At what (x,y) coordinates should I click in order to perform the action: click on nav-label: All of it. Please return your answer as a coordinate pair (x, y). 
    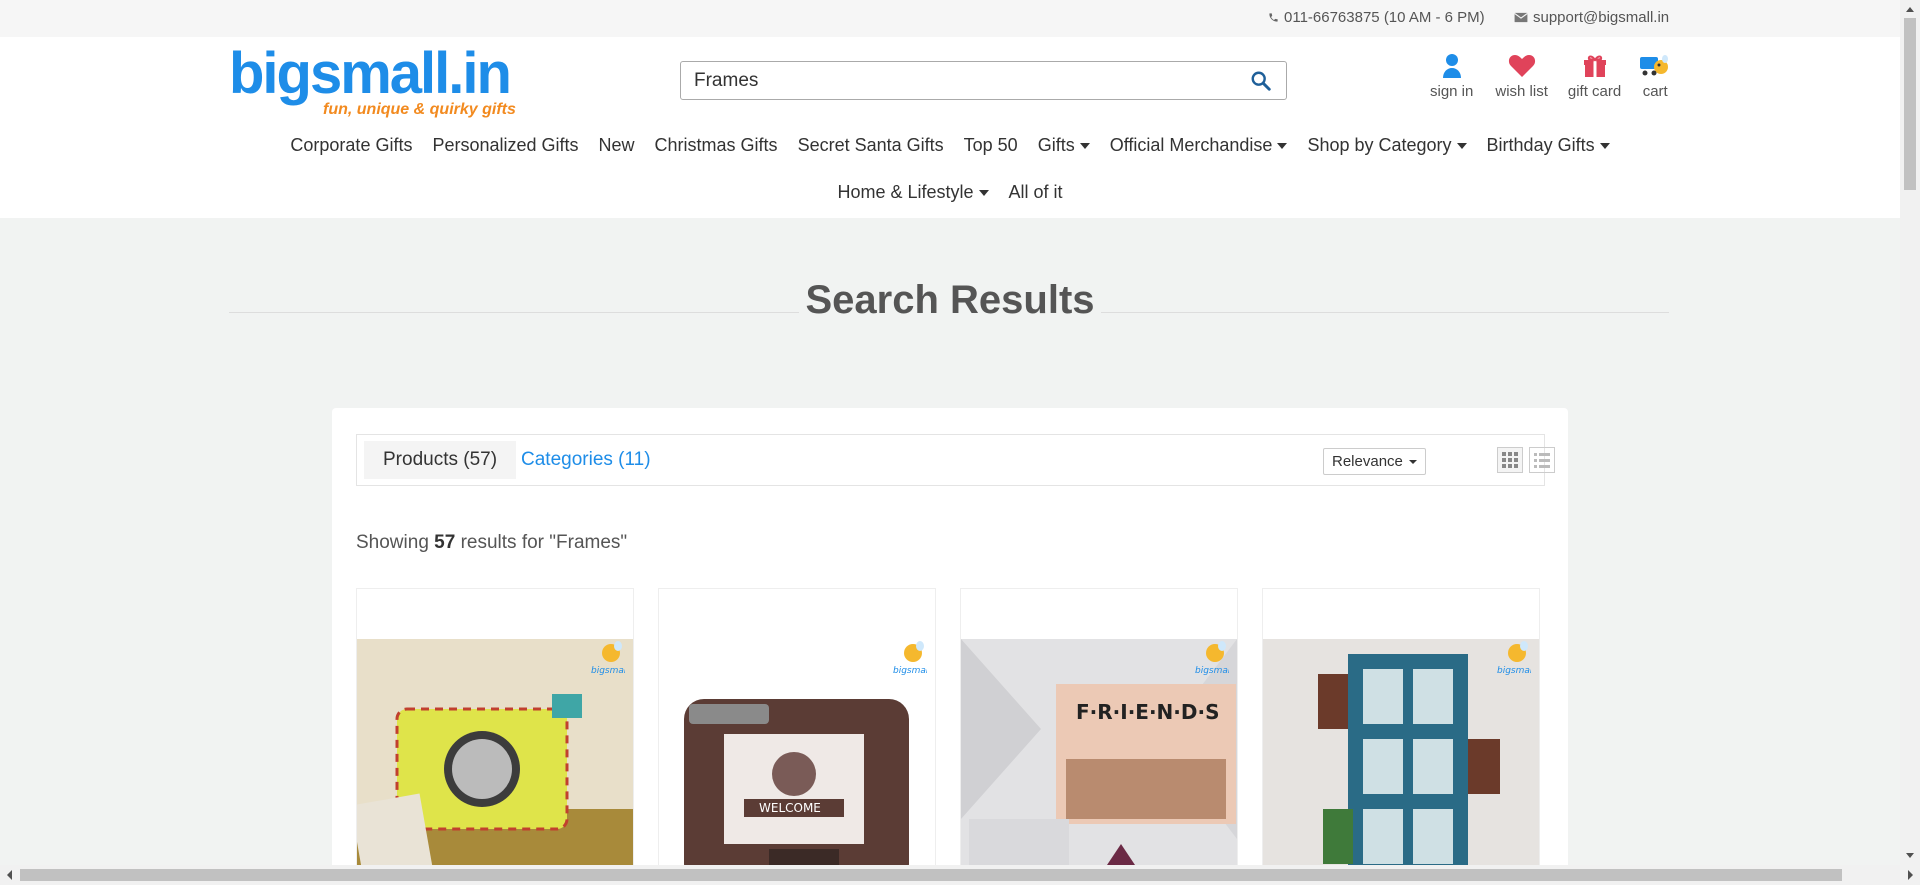
    Looking at the image, I should click on (1035, 192).